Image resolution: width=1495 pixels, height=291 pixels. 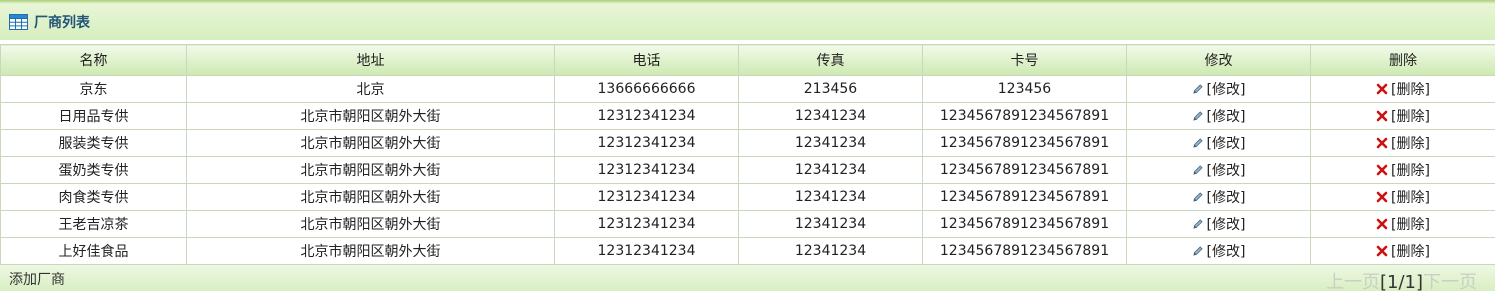 I want to click on cell-name: 王老吉凉茶, so click(x=93, y=224).